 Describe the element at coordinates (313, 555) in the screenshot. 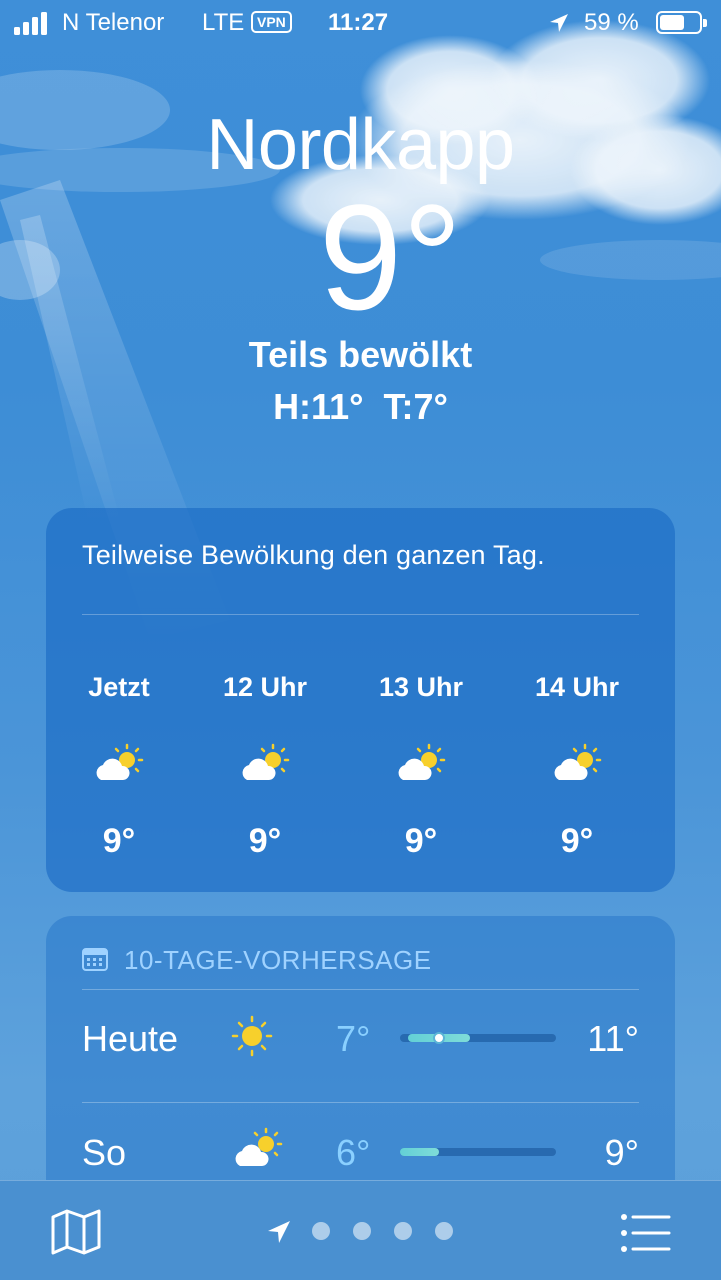

I see `forecast-summary: Teilweise Bewölkung den ganzen Tag.` at that location.